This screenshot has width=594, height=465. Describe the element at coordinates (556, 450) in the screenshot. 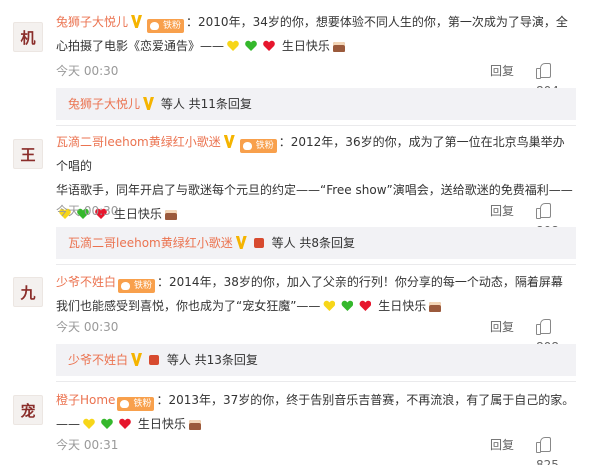

I see `like-button: 825` at that location.